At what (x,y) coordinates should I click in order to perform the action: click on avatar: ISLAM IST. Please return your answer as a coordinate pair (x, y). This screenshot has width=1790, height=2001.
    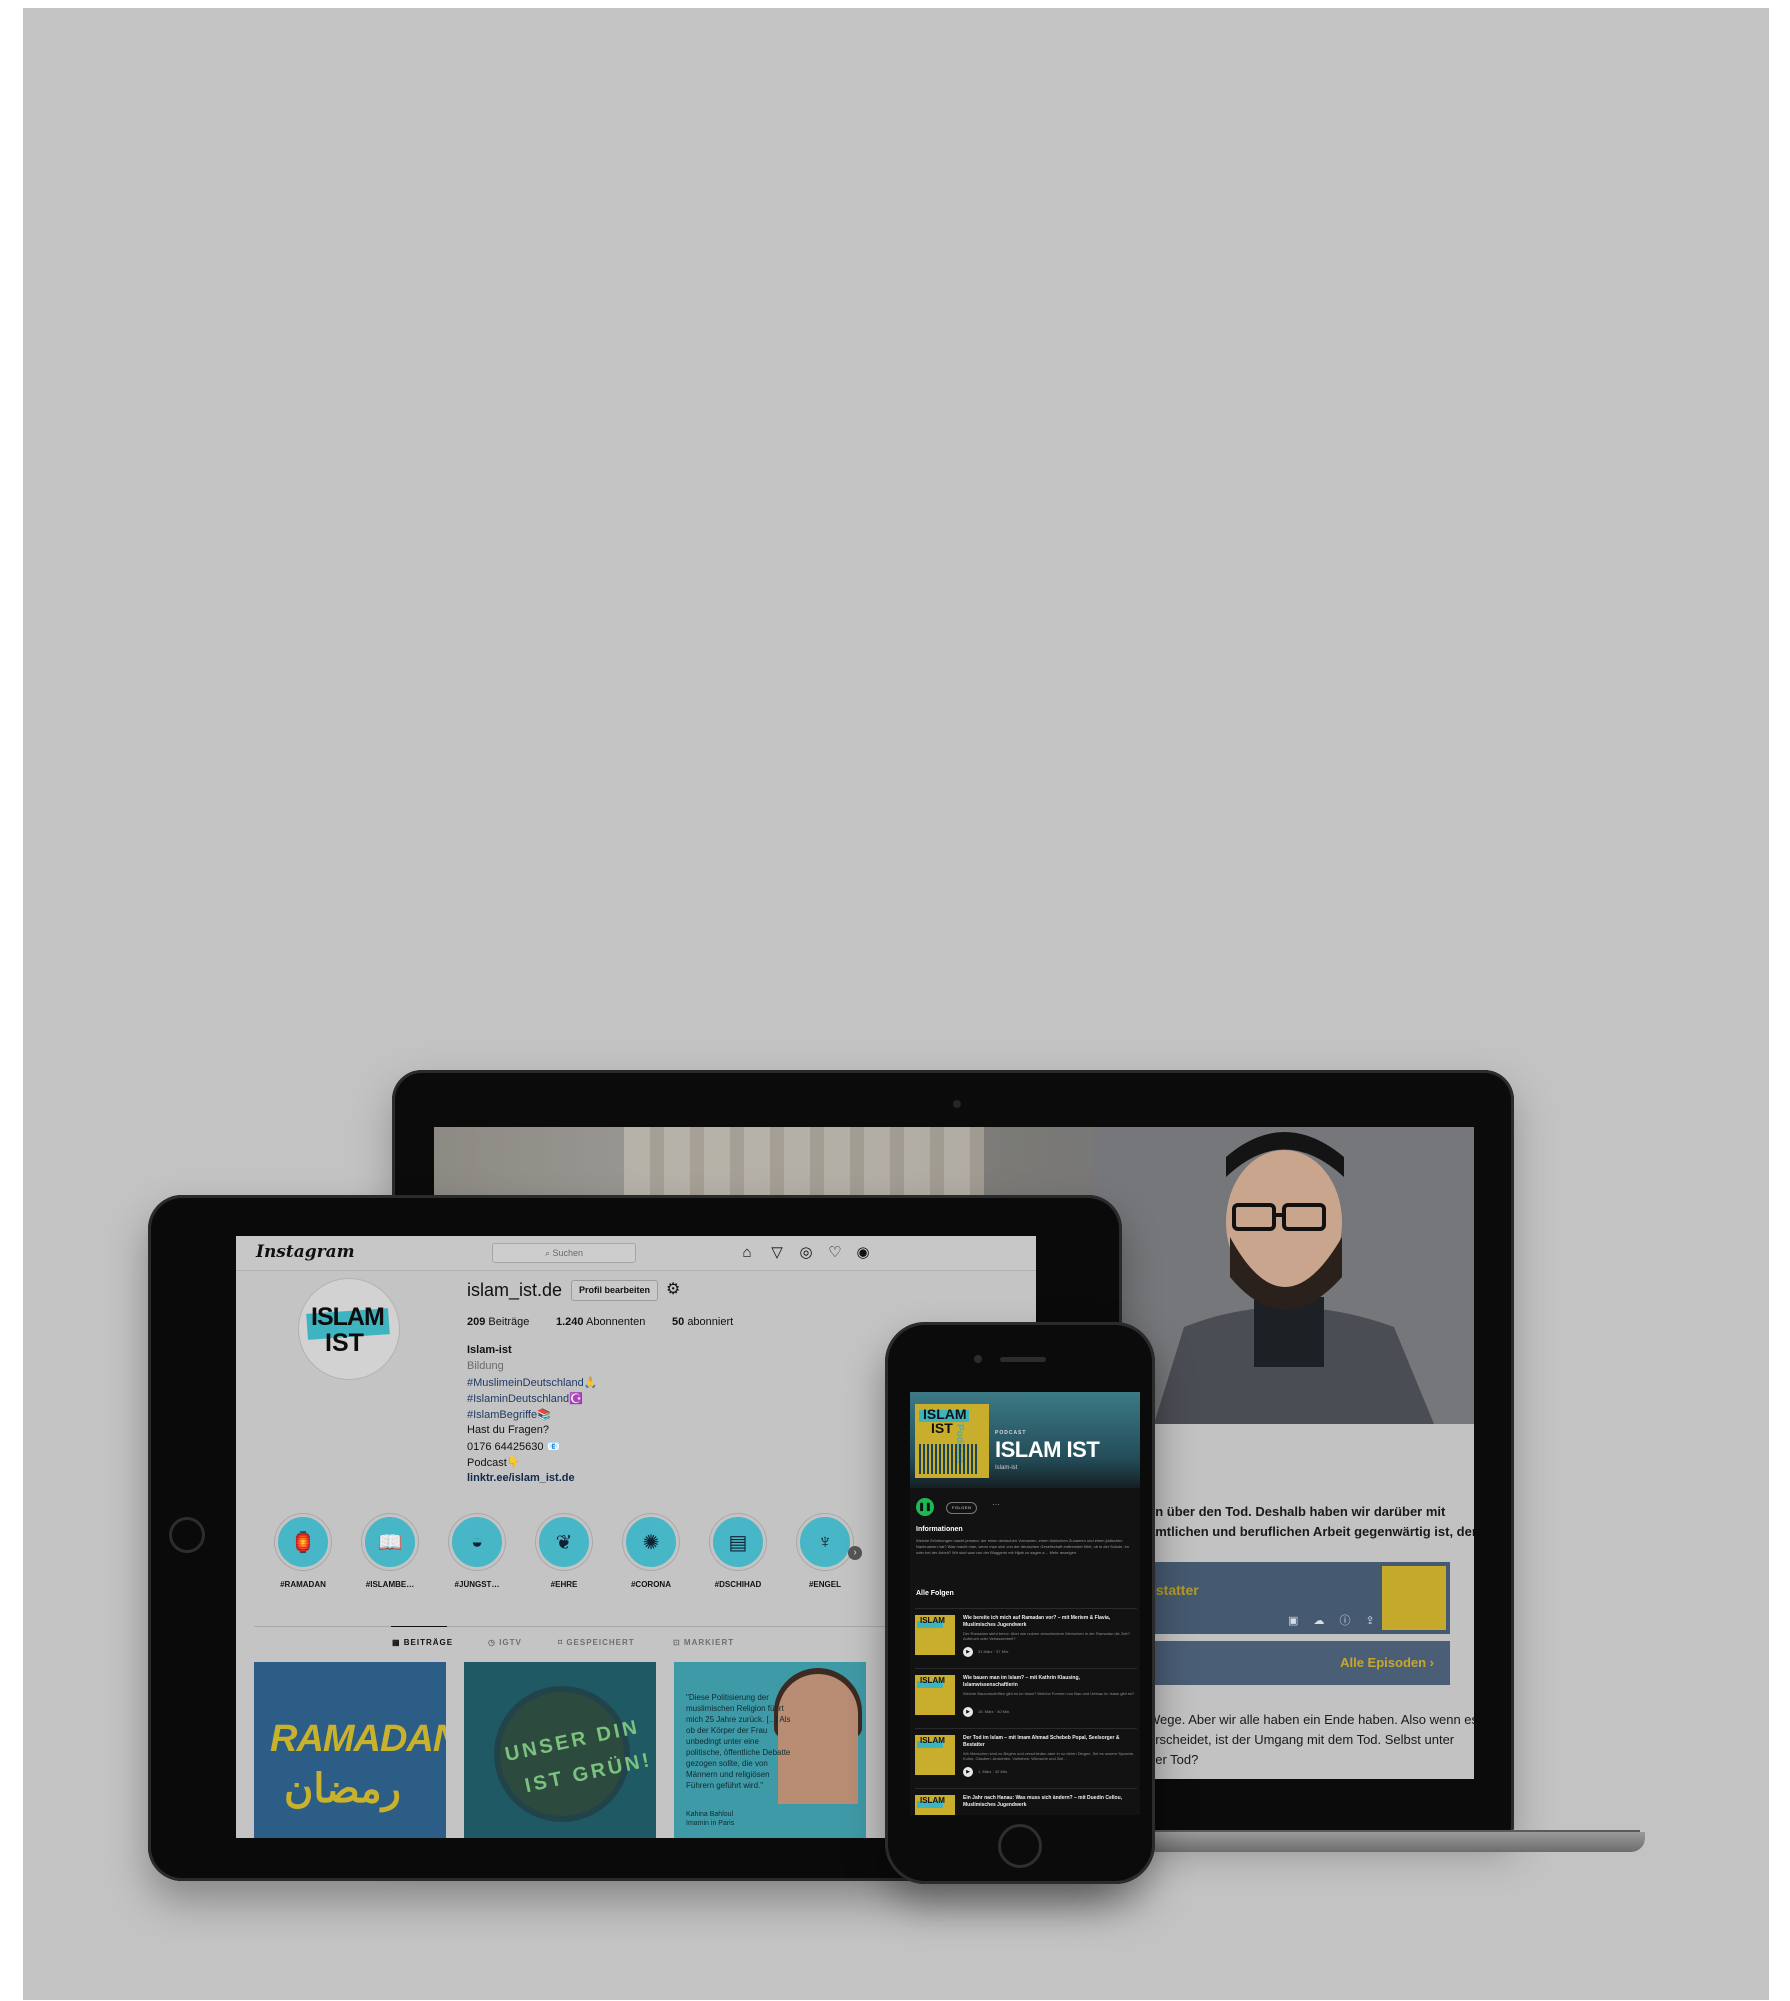
    Looking at the image, I should click on (349, 1329).